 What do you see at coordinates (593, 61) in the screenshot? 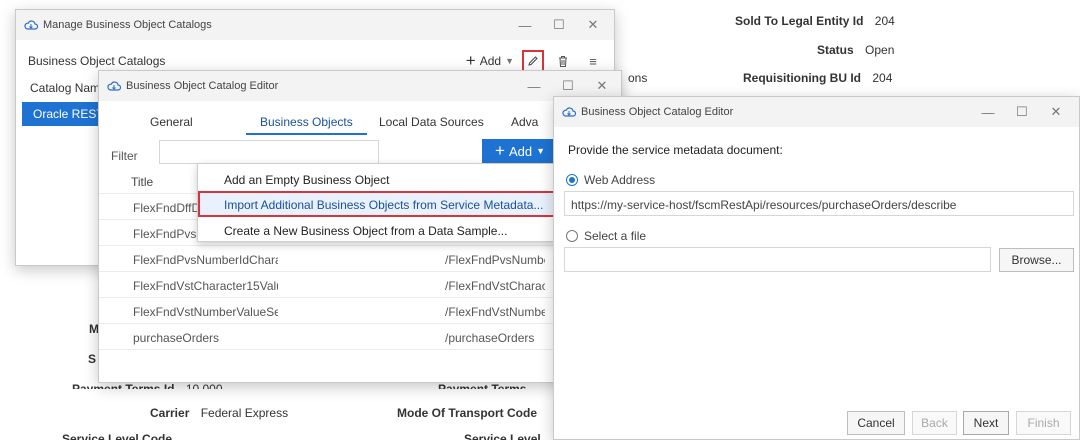
I see `menu-lines-icon: ≡` at bounding box center [593, 61].